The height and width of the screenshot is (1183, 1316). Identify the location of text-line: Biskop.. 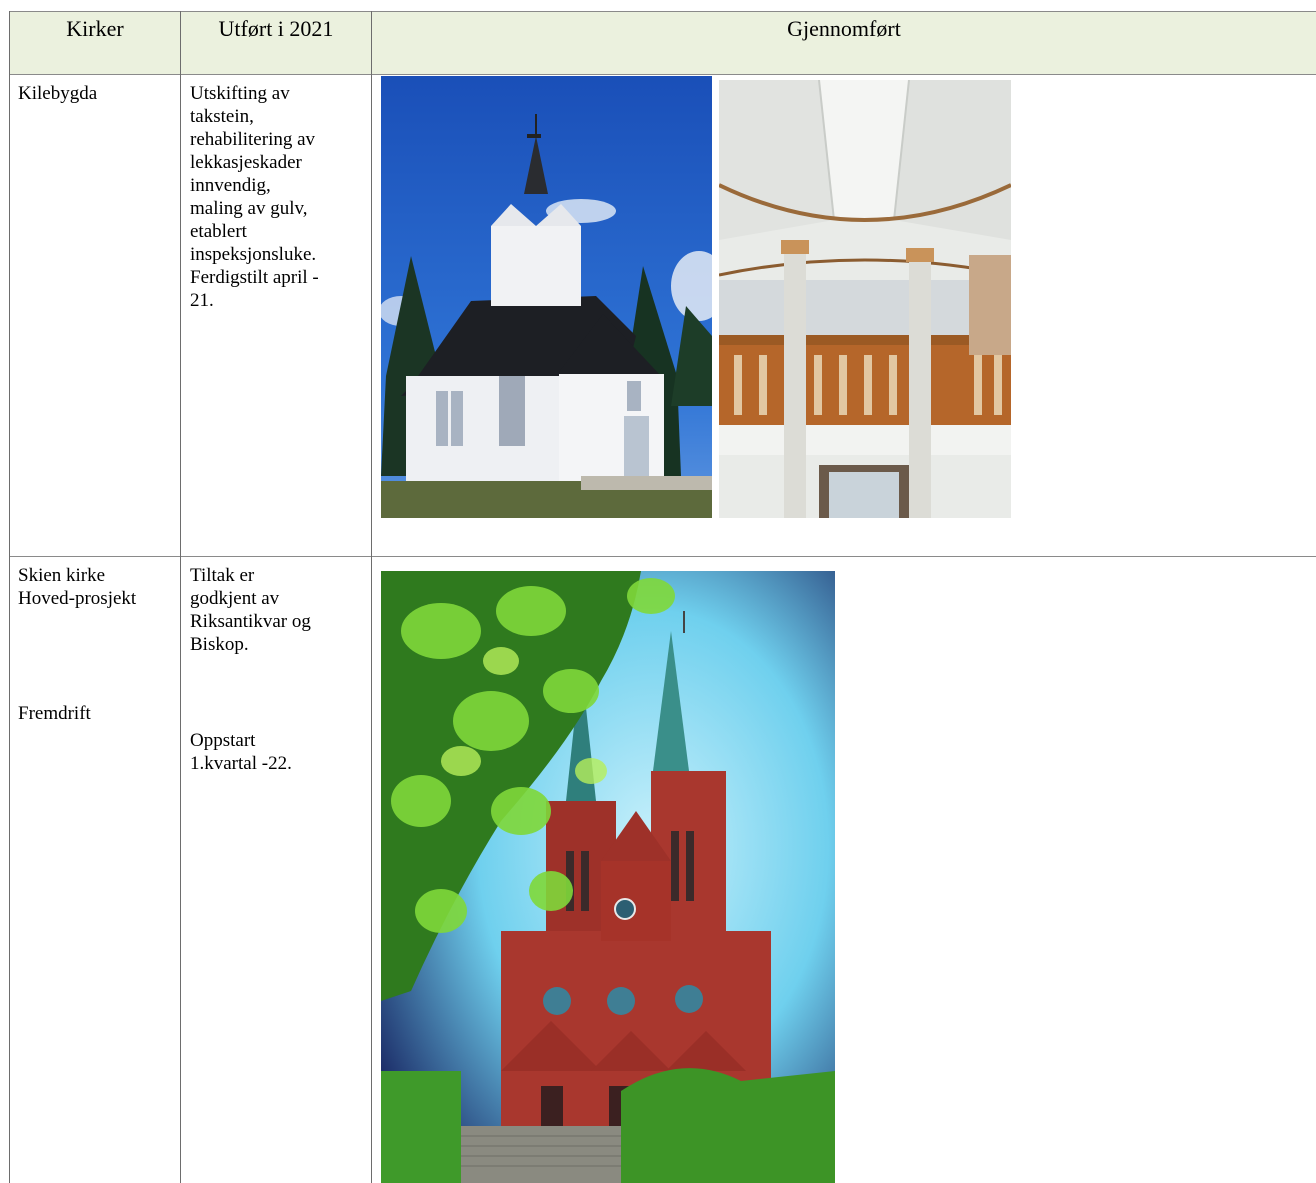
(219, 644).